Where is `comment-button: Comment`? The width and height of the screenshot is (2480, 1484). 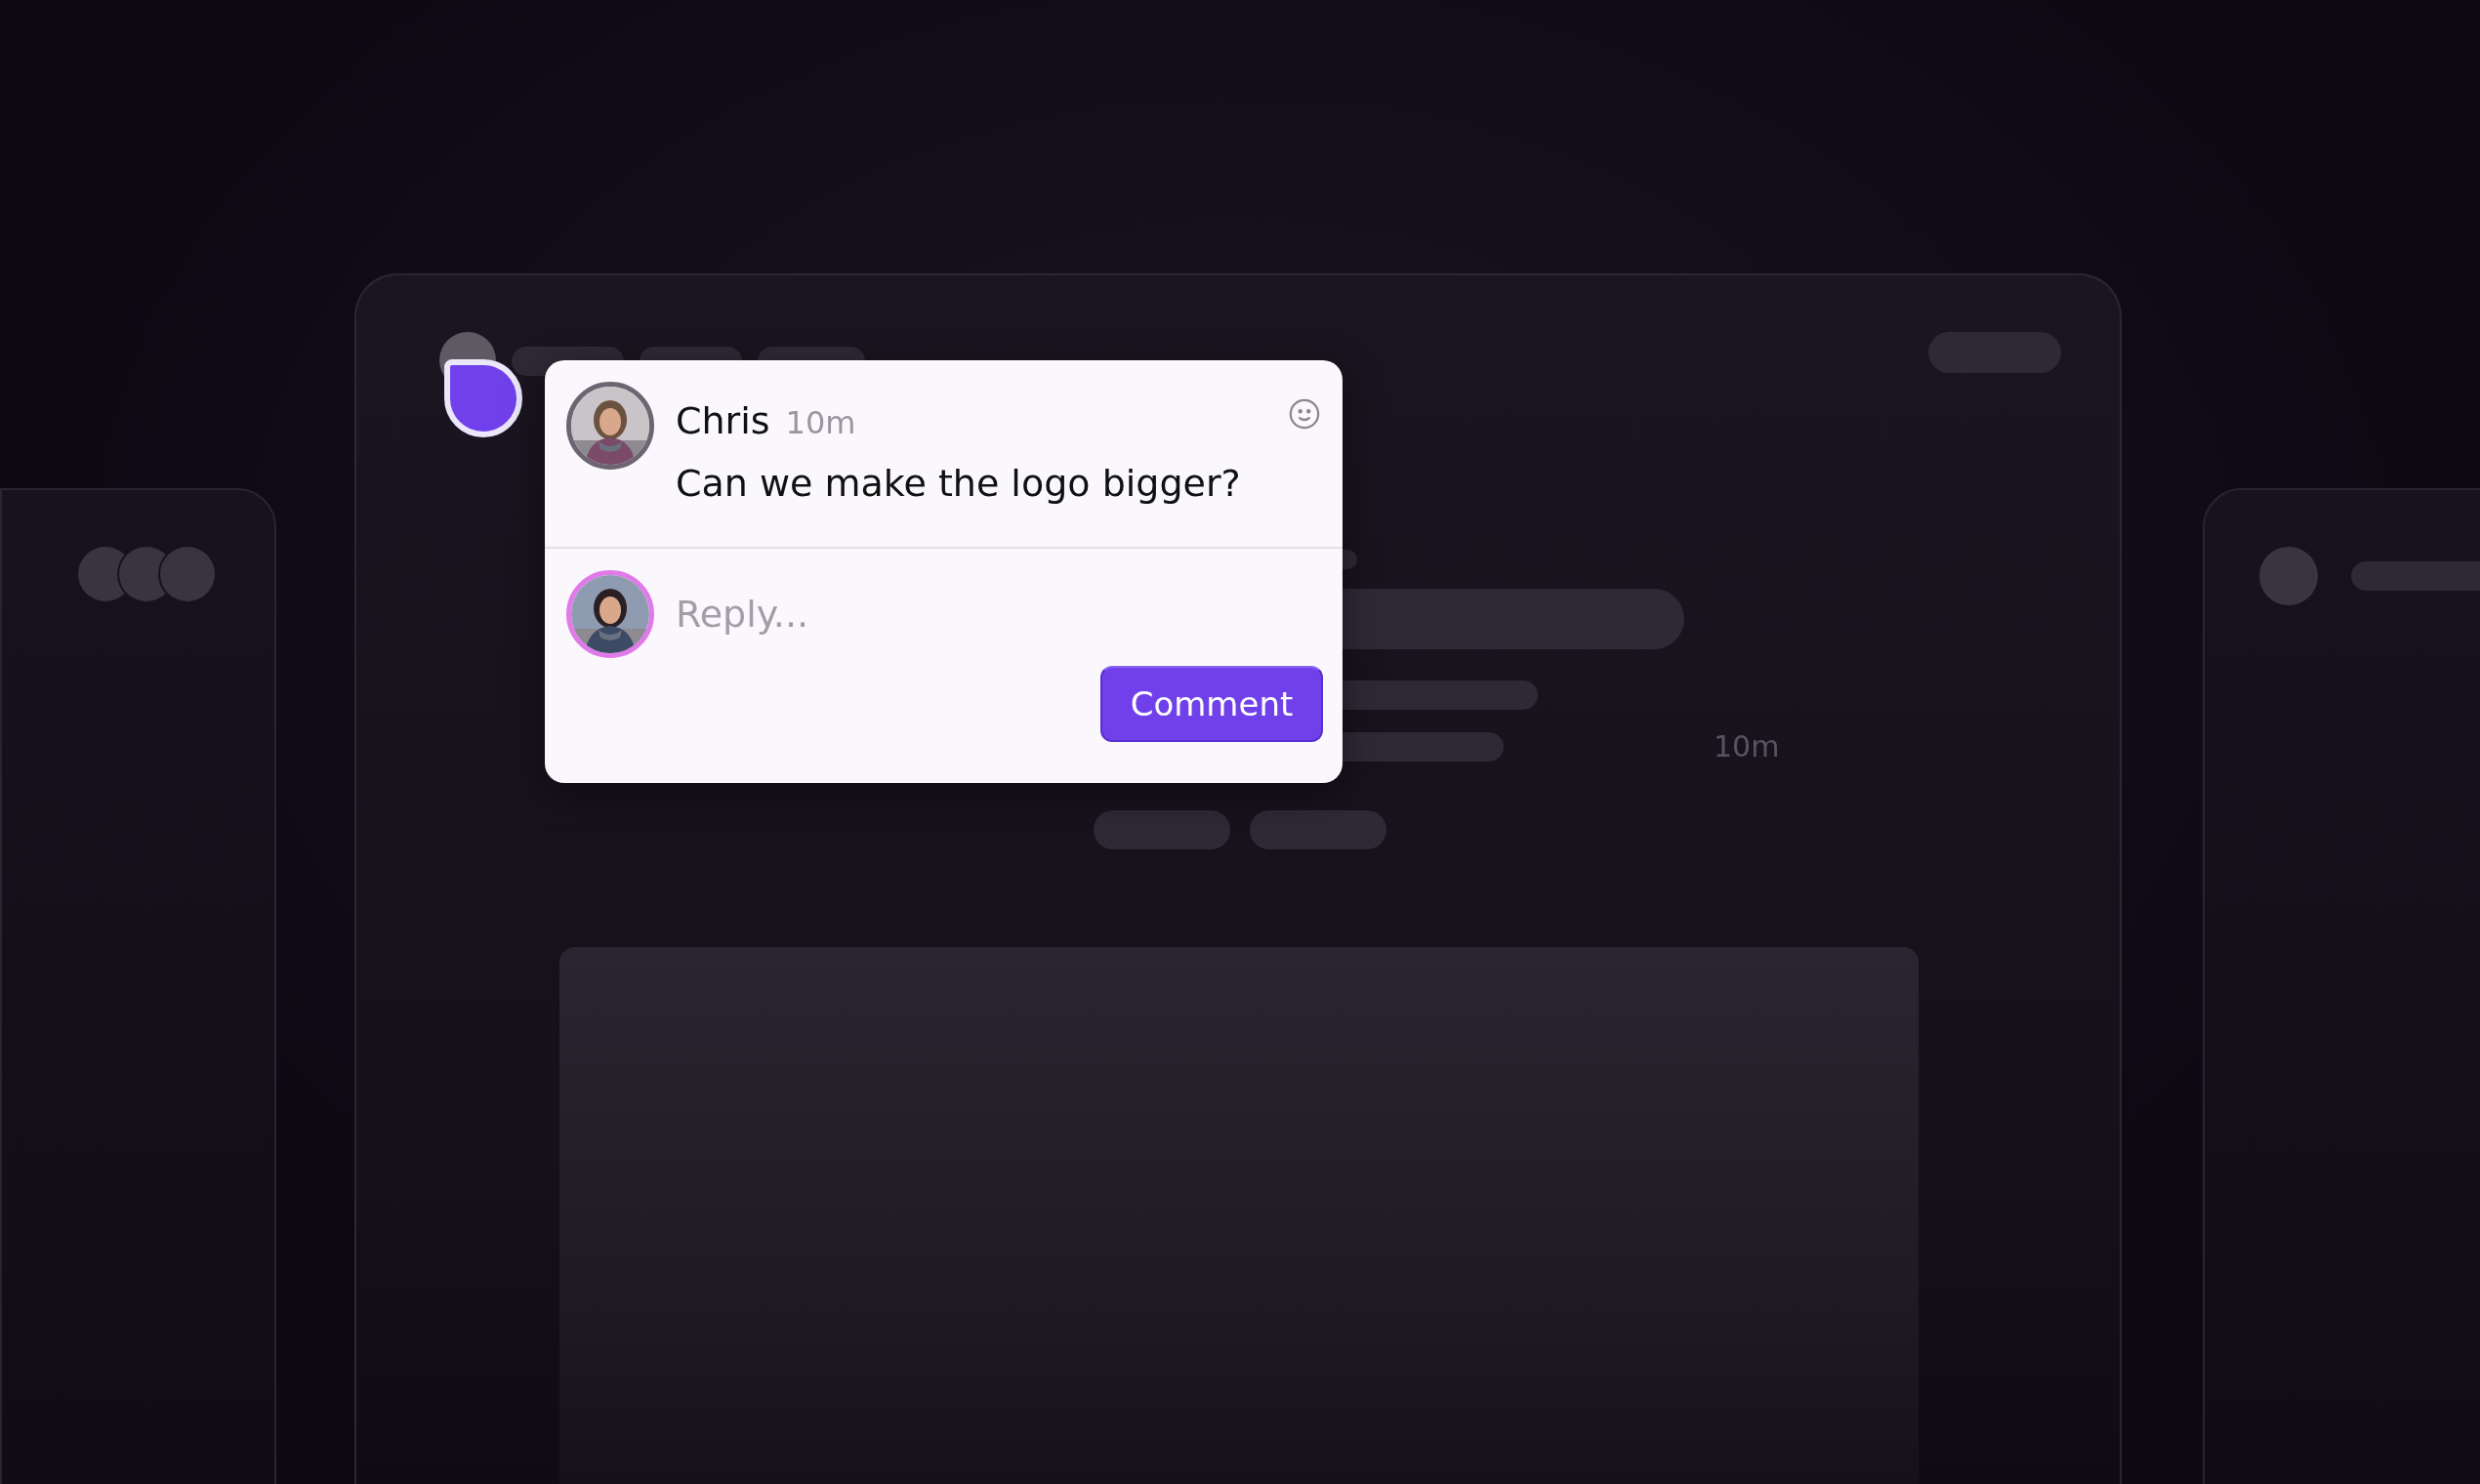
comment-button: Comment is located at coordinates (1211, 704).